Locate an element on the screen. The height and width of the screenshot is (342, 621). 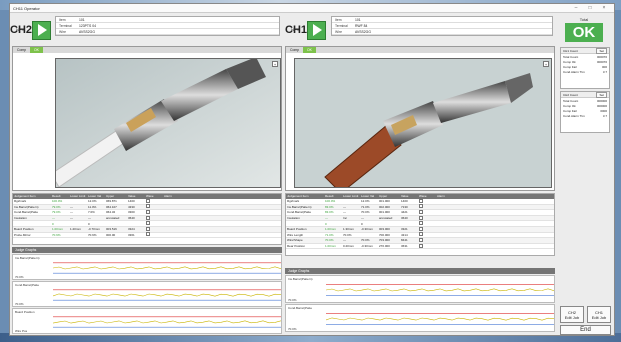
table-cell: 000.00 is located at coordinates (111, 234).